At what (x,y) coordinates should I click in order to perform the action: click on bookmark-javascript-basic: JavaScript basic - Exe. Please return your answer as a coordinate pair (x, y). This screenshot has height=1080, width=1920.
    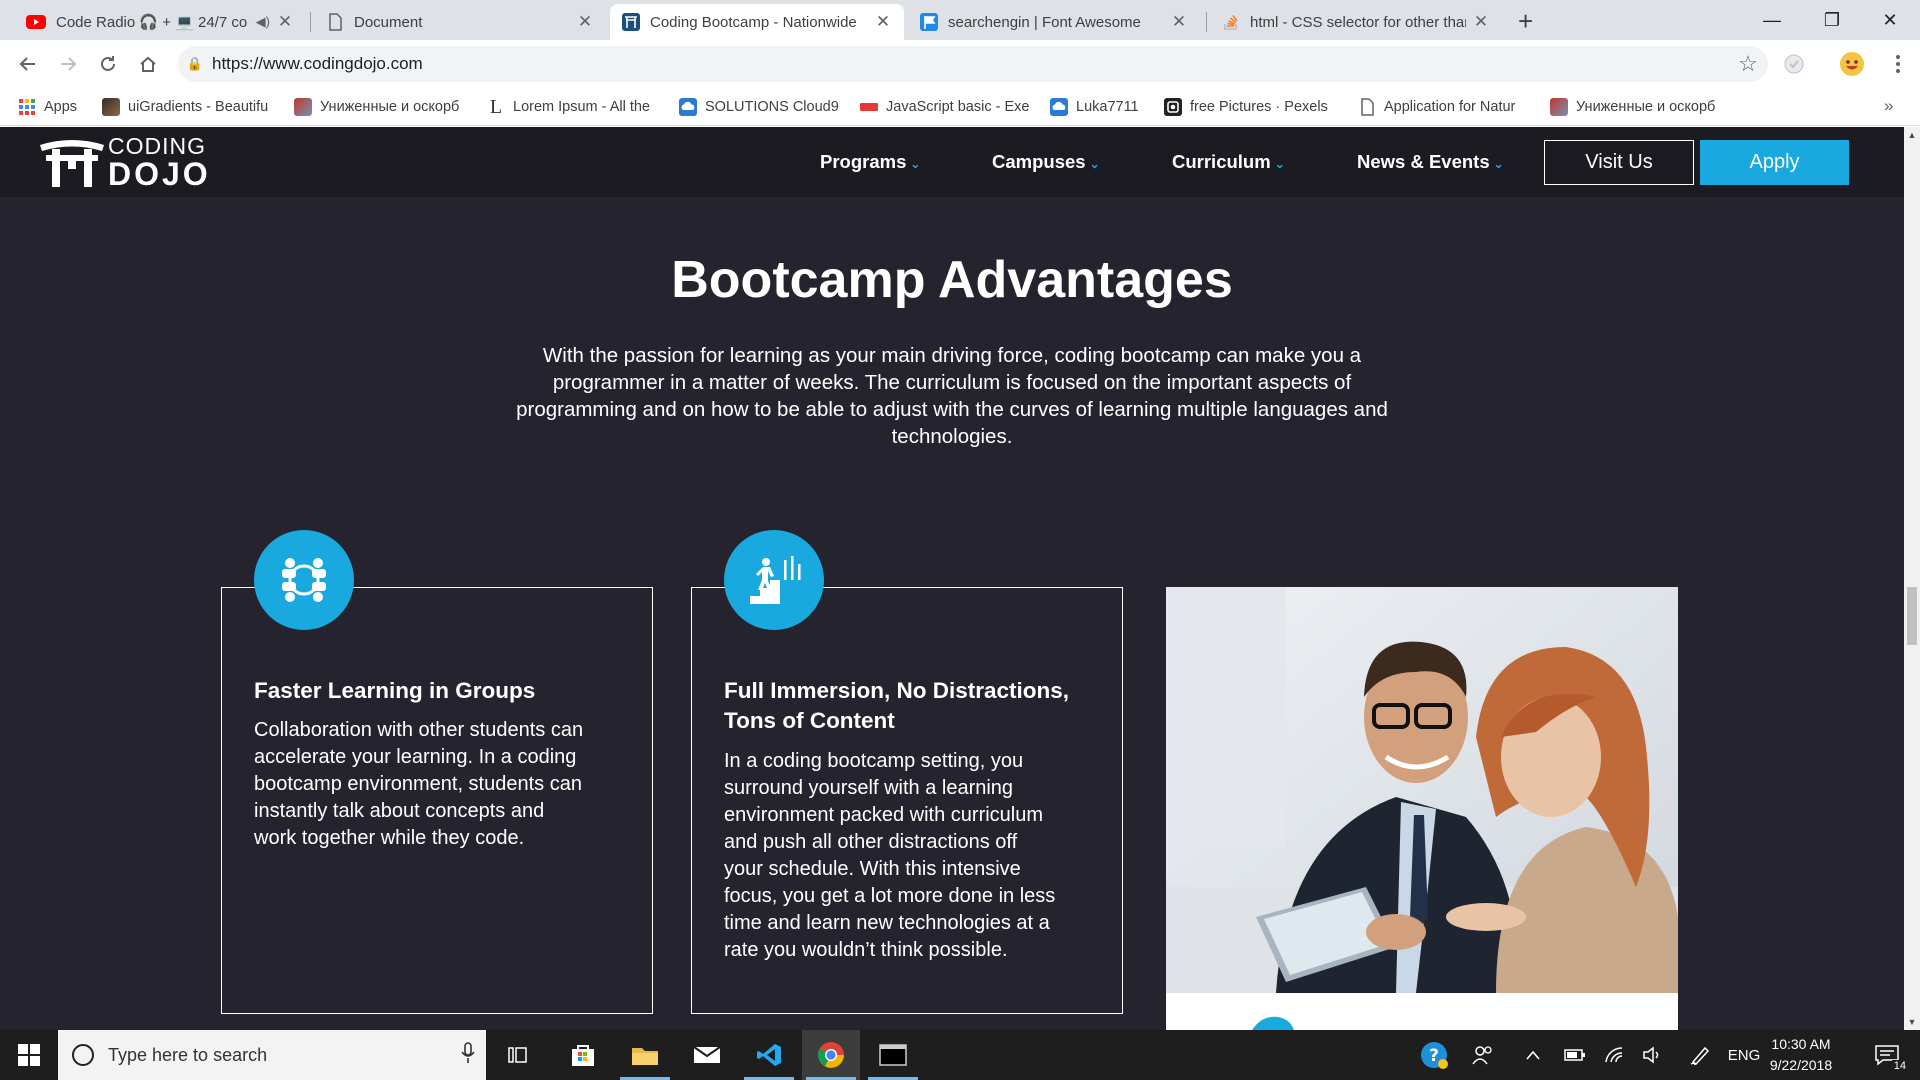
    Looking at the image, I should click on (947, 107).